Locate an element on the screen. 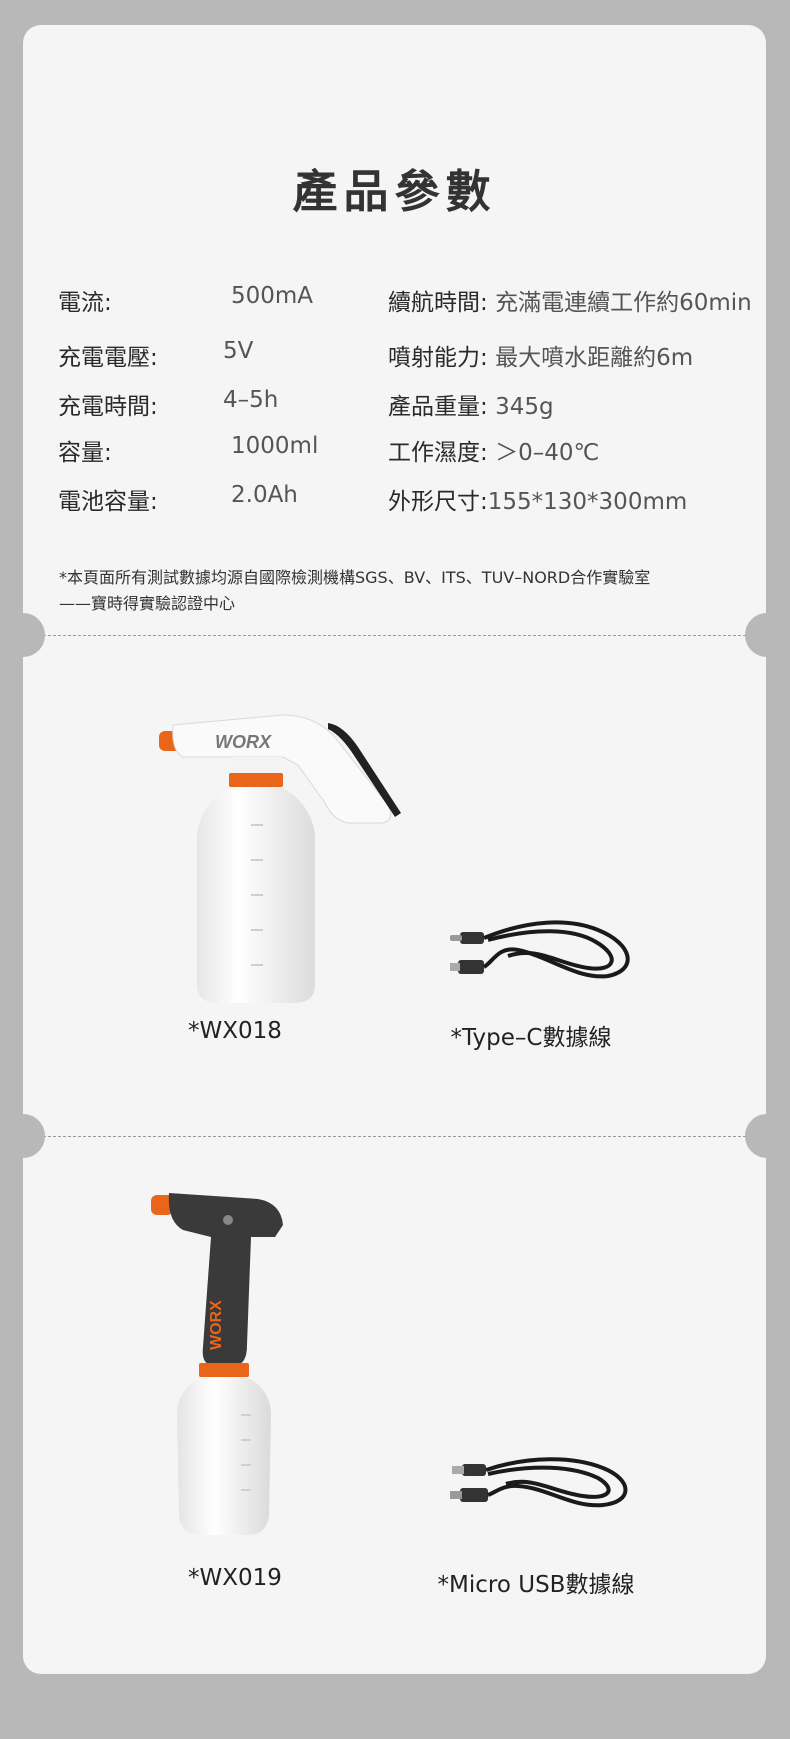  spec-value: 2.0Ah is located at coordinates (264, 495).